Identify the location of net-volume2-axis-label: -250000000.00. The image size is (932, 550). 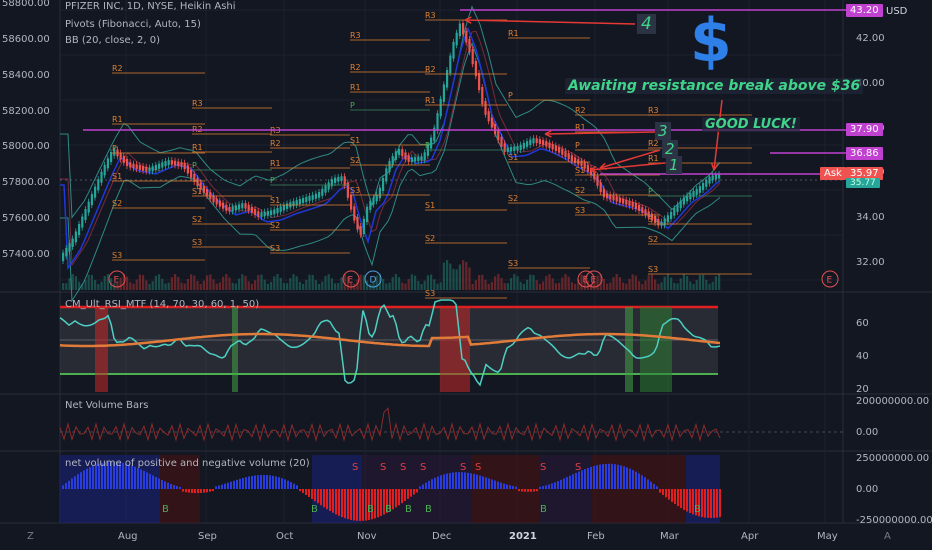
(894, 520).